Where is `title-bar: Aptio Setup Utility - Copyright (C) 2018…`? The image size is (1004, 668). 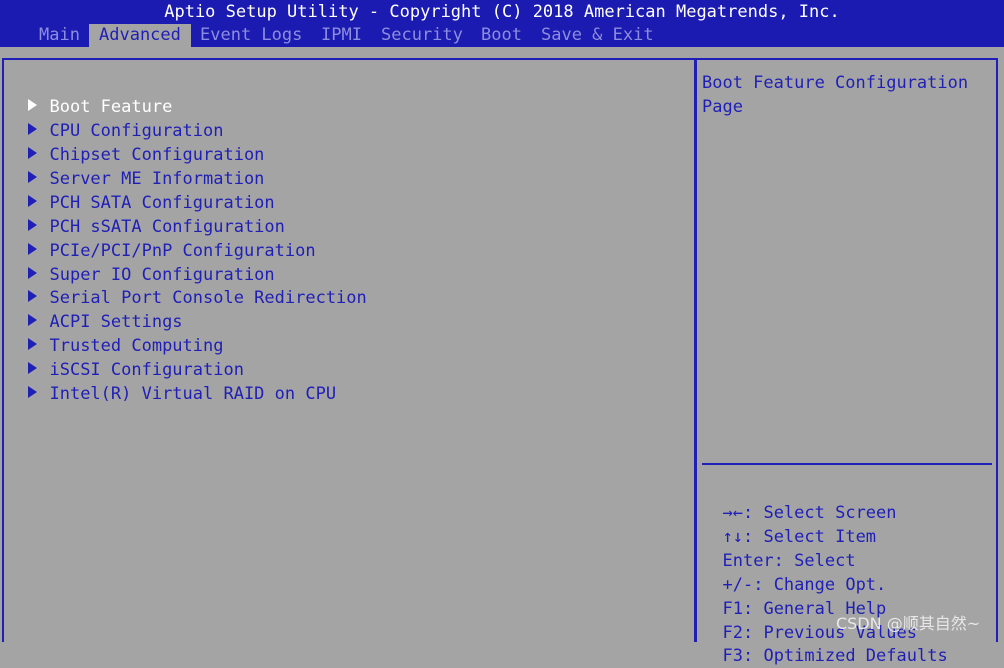
title-bar: Aptio Setup Utility - Copyright (C) 2018… is located at coordinates (502, 12).